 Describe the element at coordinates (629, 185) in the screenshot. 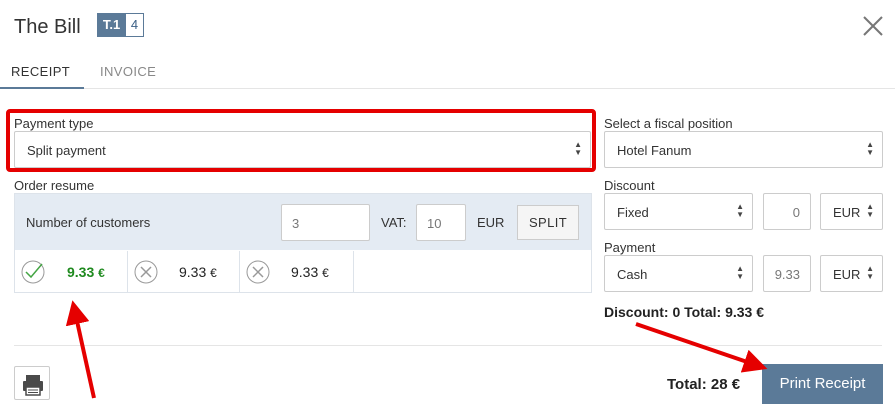

I see `discount-label: Discount` at that location.